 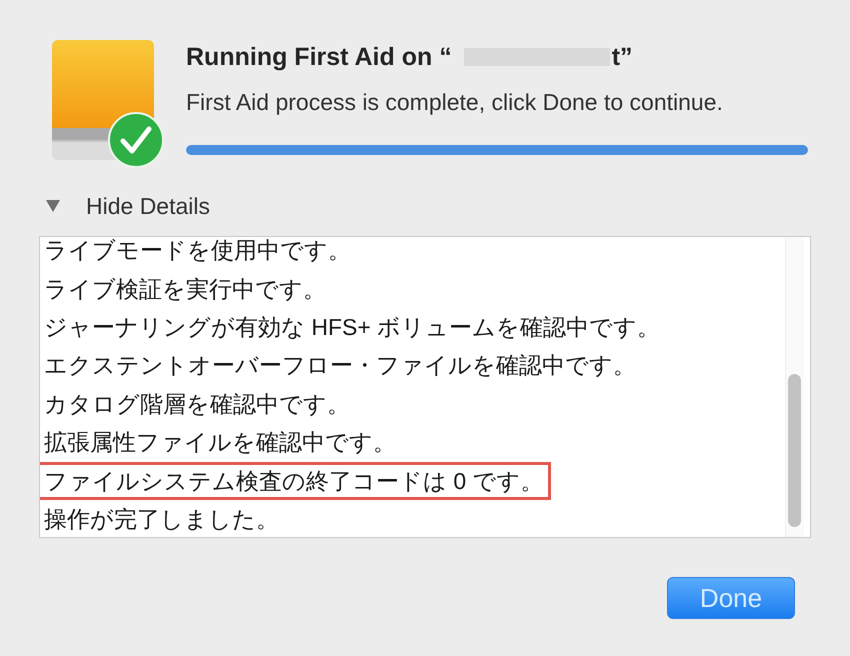 I want to click on checkmark-badge-icon, so click(x=136, y=140).